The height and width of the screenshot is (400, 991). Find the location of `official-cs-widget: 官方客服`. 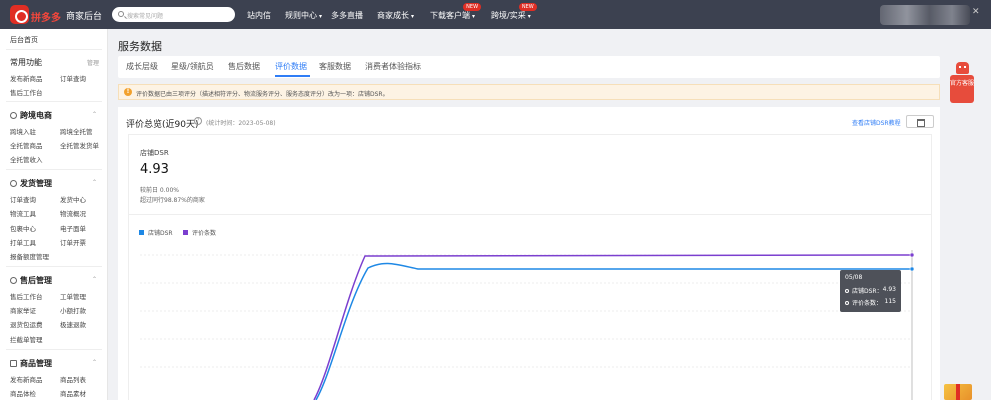

official-cs-widget: 官方客服 is located at coordinates (962, 82).